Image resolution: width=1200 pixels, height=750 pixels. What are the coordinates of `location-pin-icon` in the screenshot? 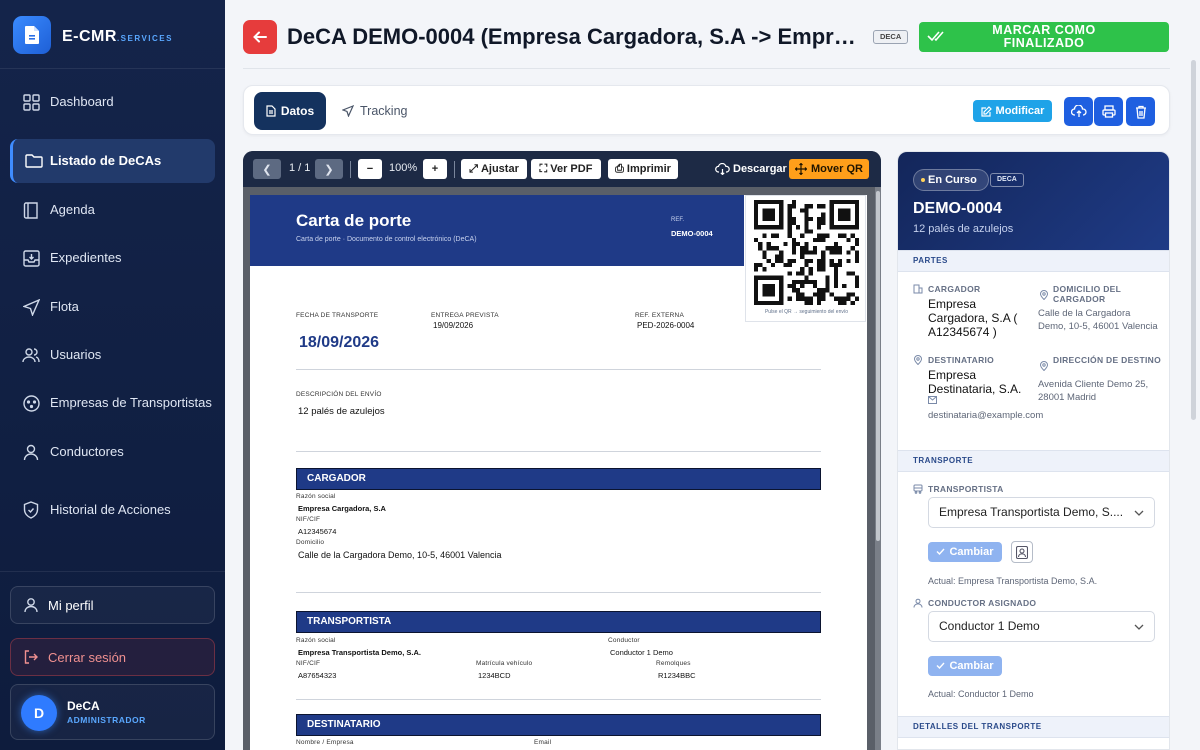 It's located at (1044, 295).